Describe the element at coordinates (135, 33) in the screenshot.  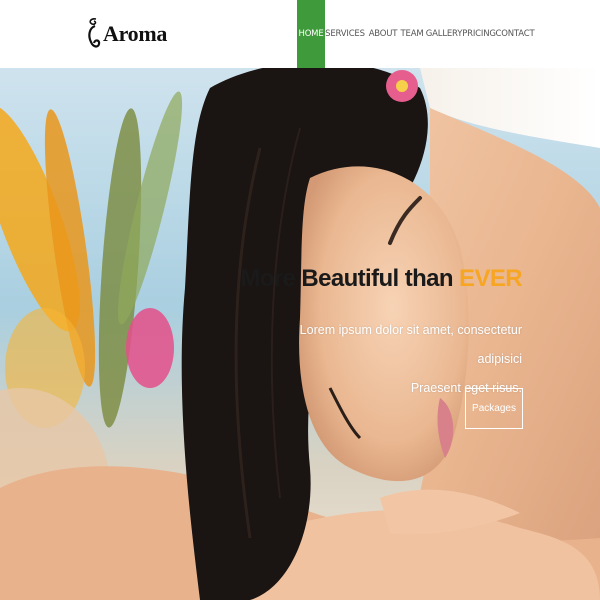
I see `brand-name: Aroma` at that location.